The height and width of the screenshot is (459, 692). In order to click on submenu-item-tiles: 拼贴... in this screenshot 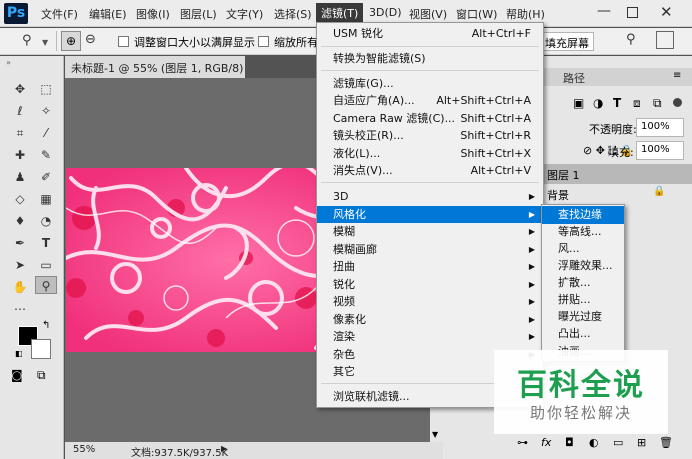, I will do `click(583, 300)`.